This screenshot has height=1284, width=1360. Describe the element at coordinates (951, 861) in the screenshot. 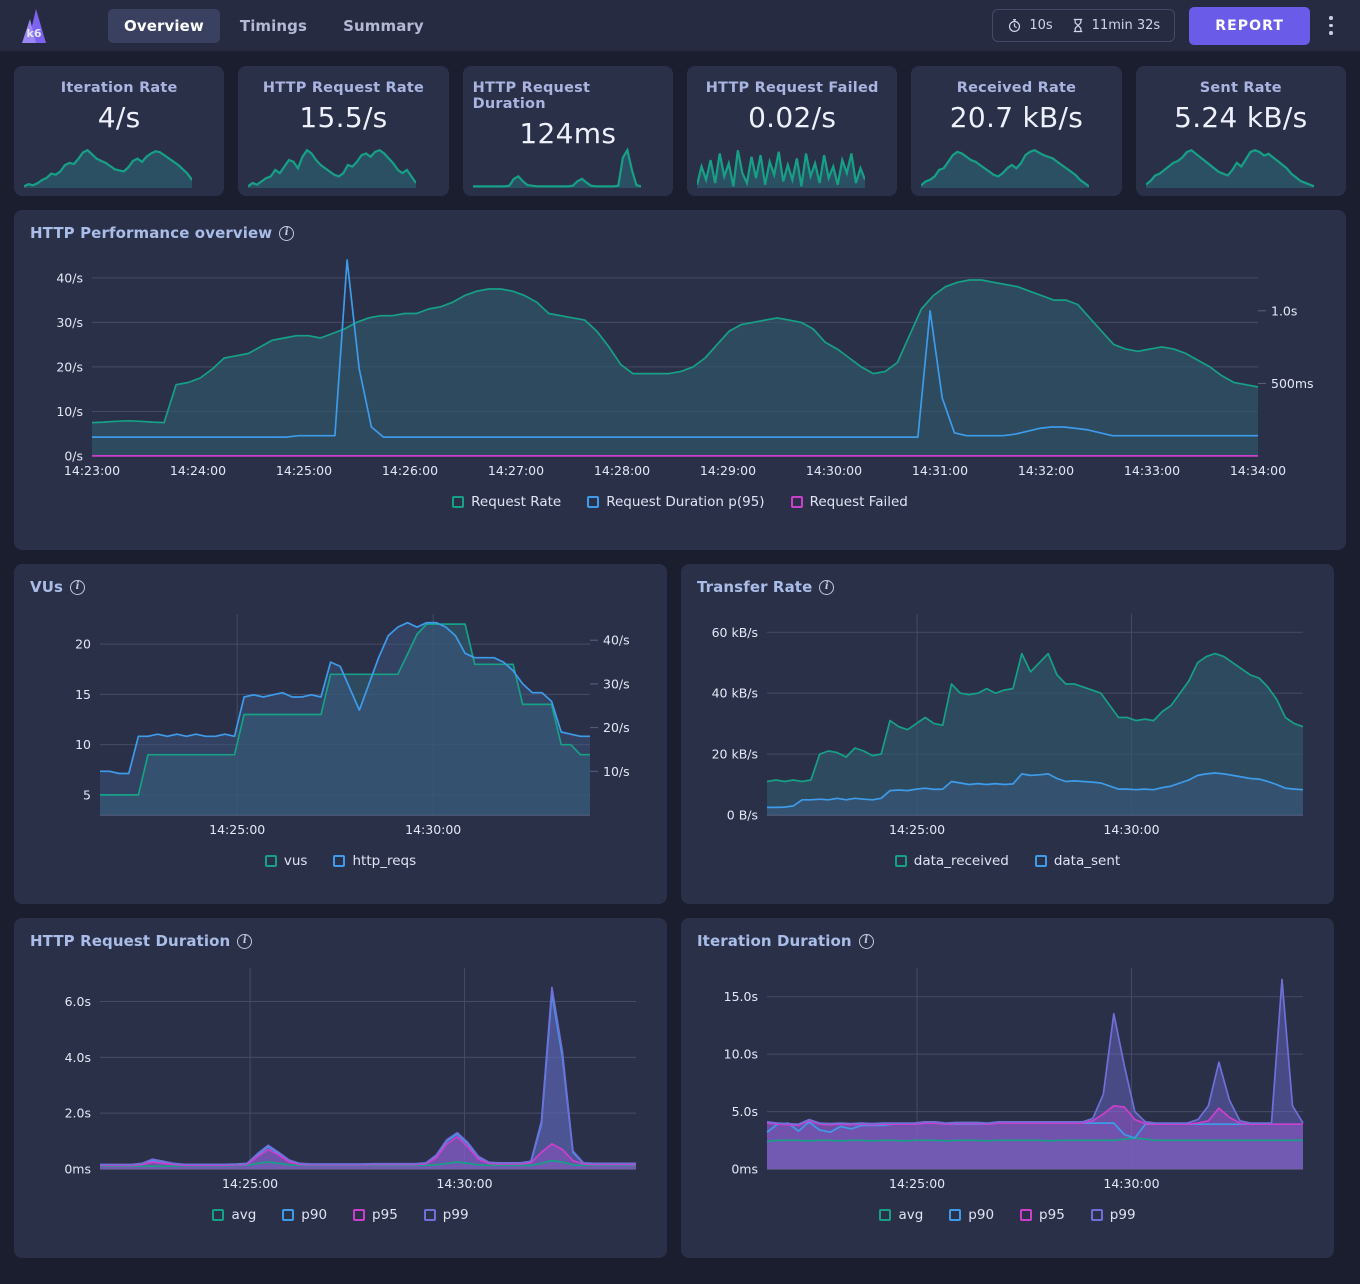

I see `legend-item: data_received` at that location.